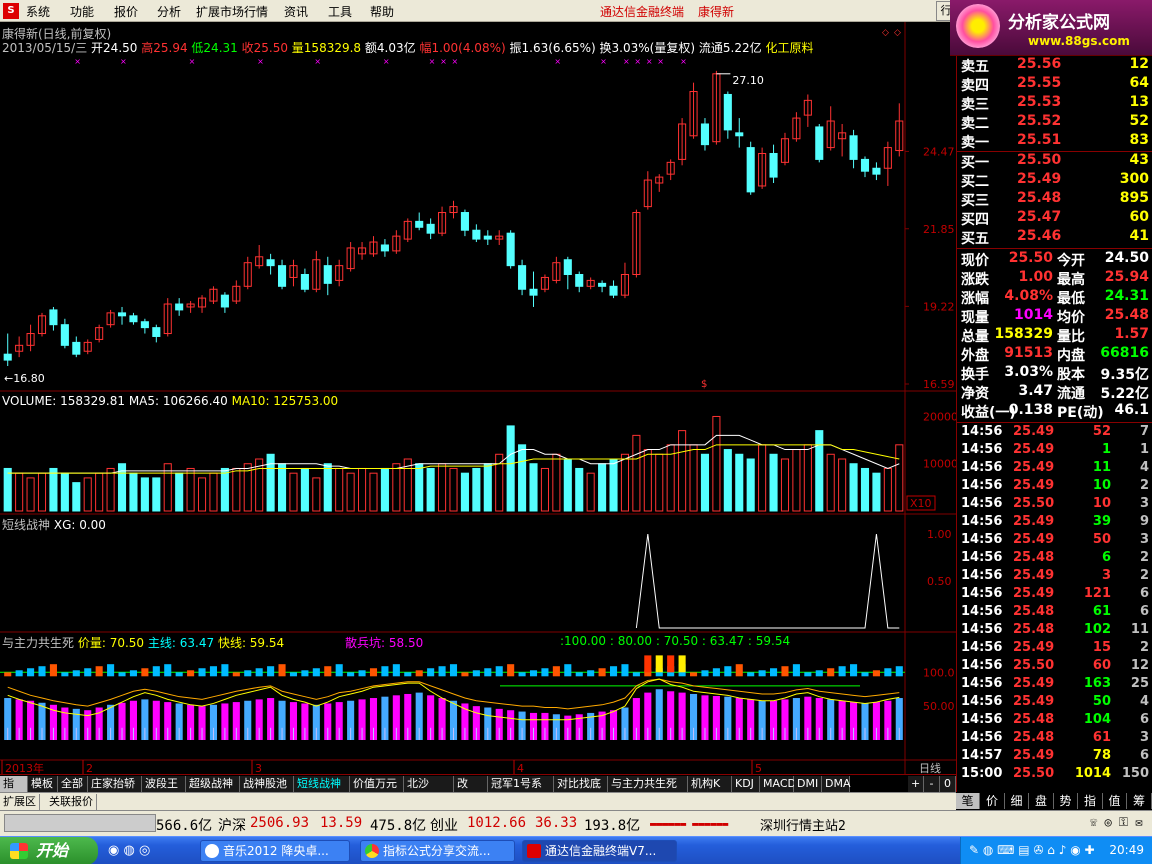 The height and width of the screenshot is (864, 1152). Describe the element at coordinates (648, 784) in the screenshot. I see `tab-13: 与主力共生死` at that location.